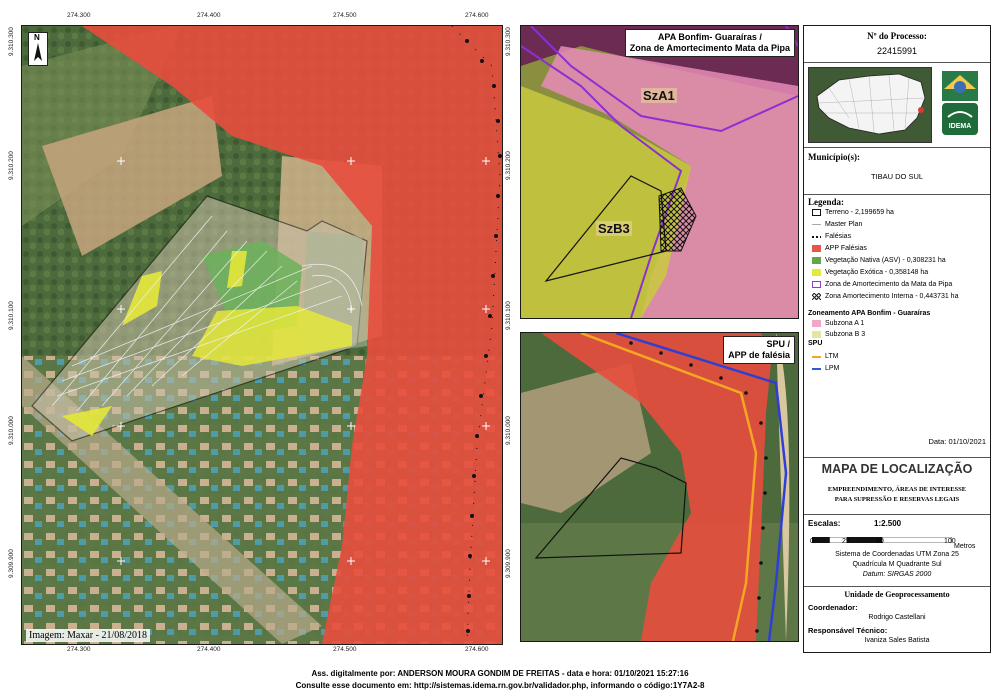 The height and width of the screenshot is (698, 1000). I want to click on y-tick-3: 9.310.100, so click(11, 315).